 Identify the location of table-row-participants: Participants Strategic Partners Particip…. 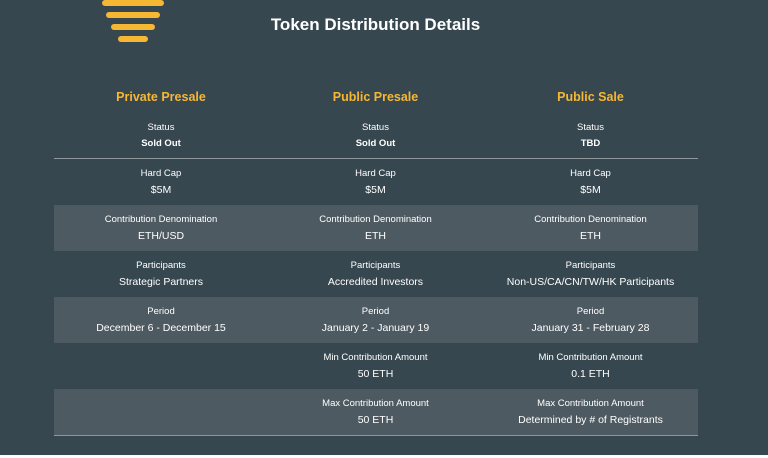
(376, 274).